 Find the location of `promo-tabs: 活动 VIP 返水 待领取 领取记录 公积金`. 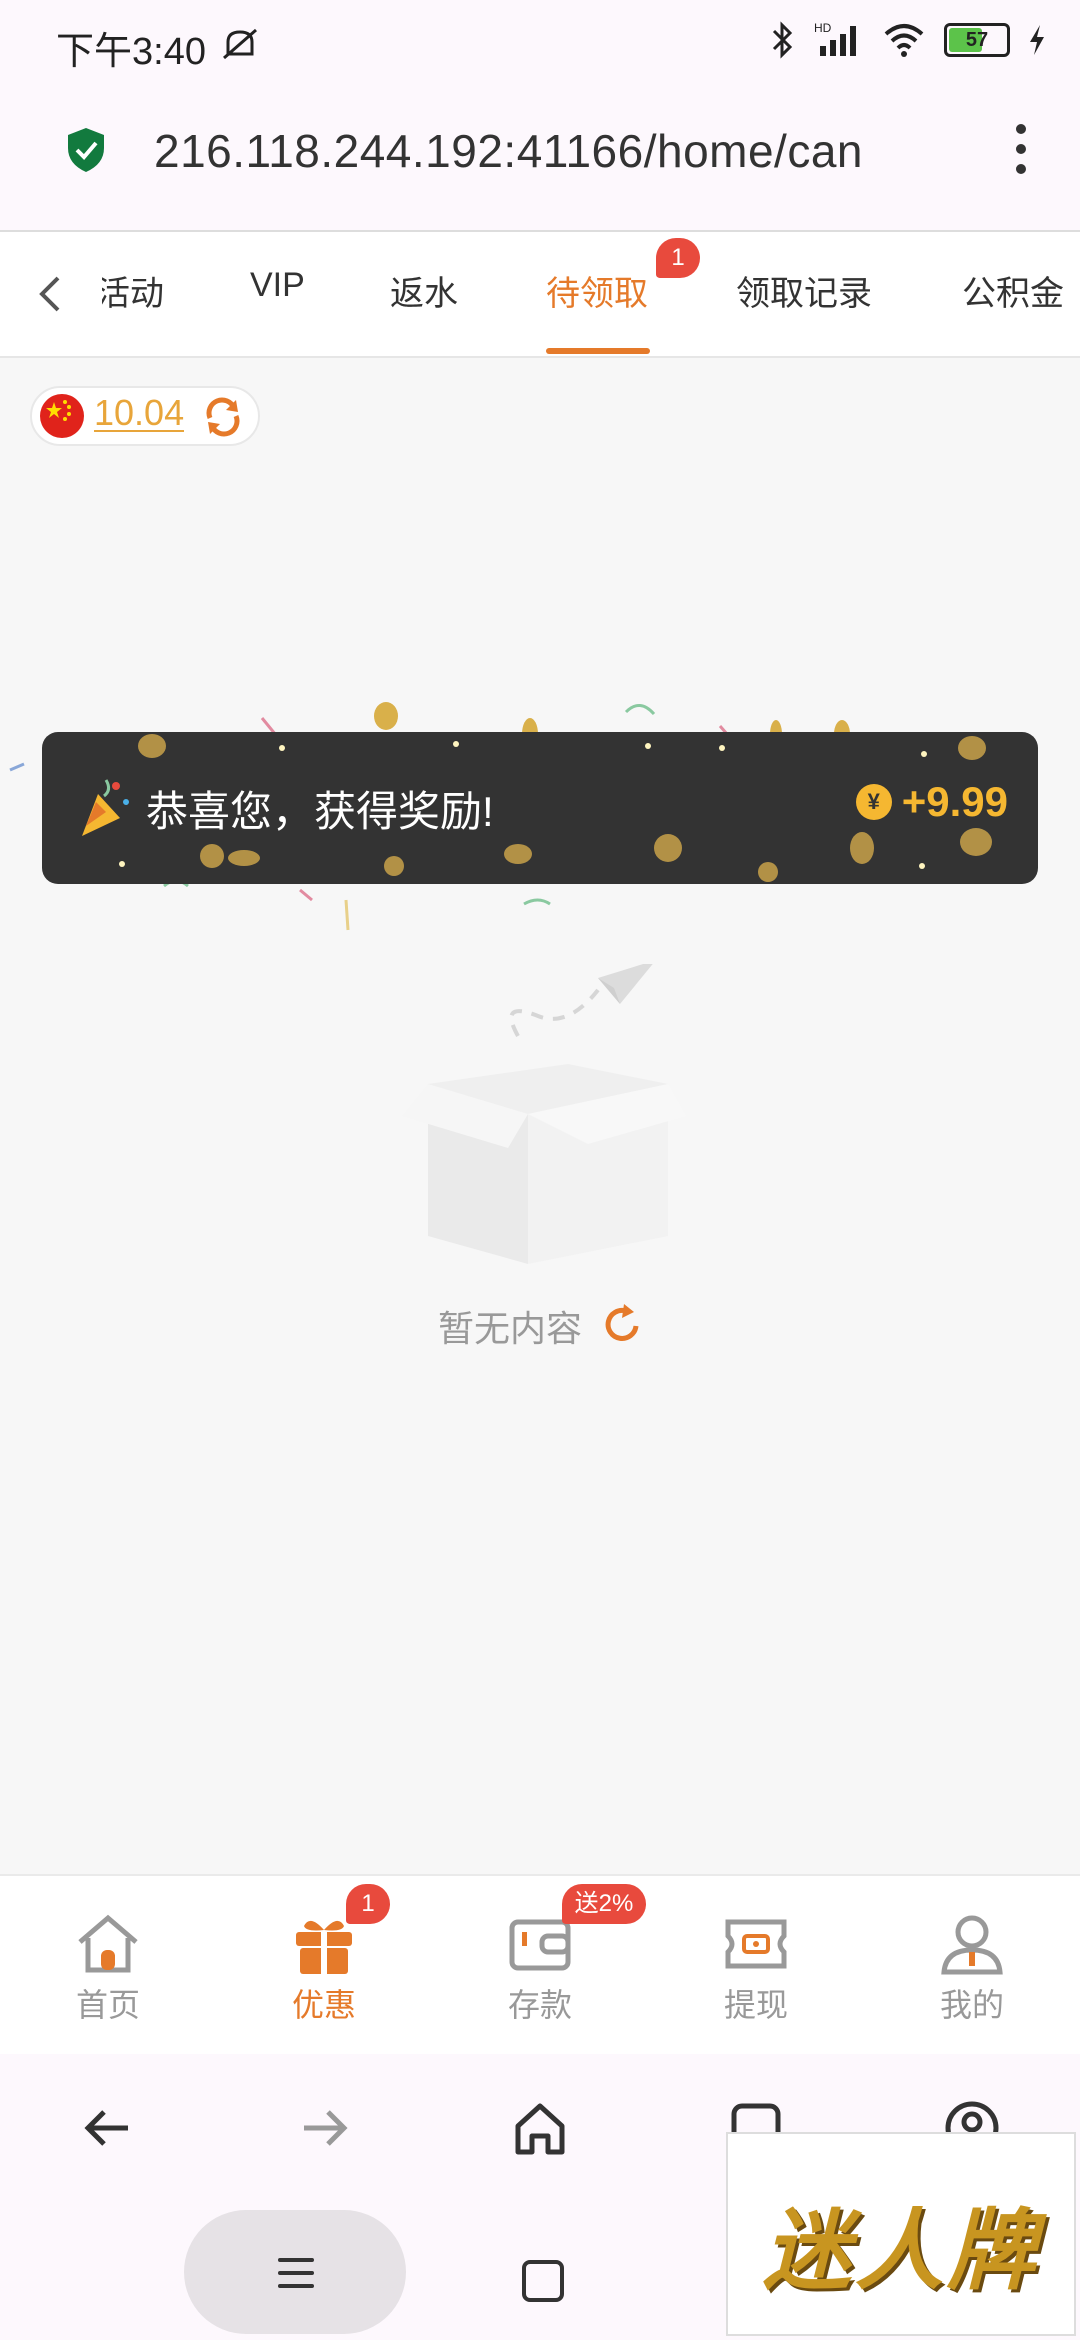

promo-tabs: 活动 VIP 返水 待领取 领取记录 公积金 is located at coordinates (540, 295).